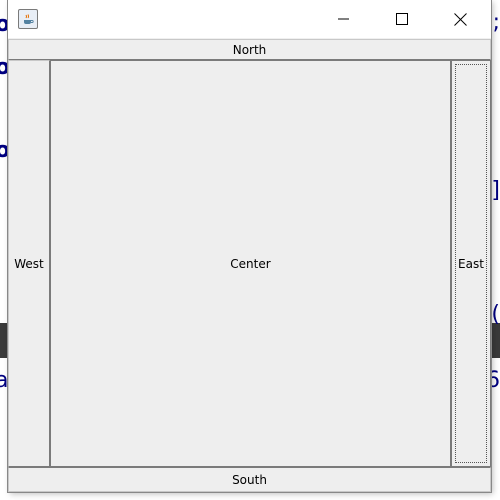  Describe the element at coordinates (249, 19) in the screenshot. I see `title-bar` at that location.